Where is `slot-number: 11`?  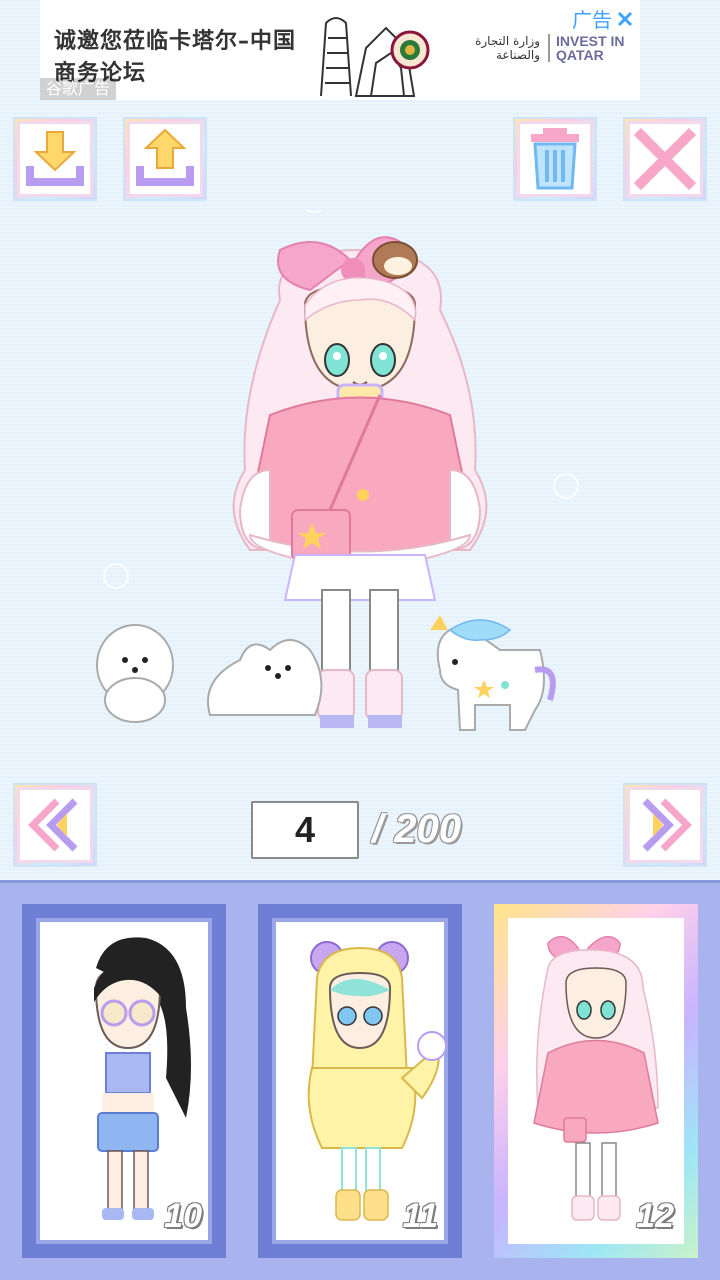
slot-number: 11 is located at coordinates (420, 1216).